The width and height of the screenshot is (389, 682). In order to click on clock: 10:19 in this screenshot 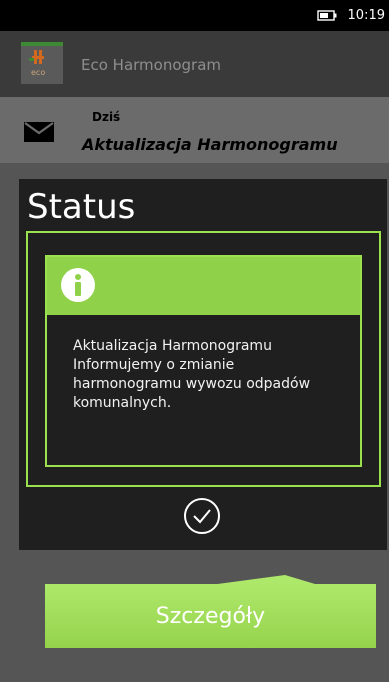, I will do `click(366, 15)`.